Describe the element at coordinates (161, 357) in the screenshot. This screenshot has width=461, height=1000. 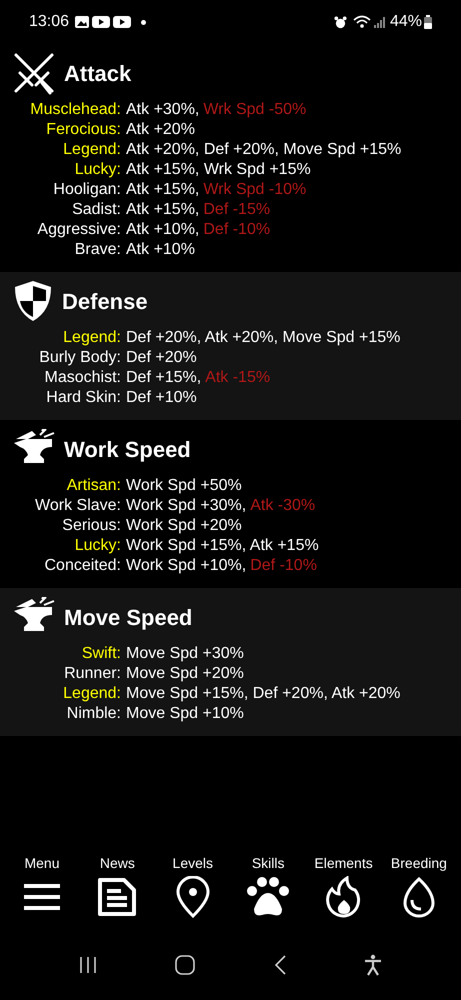
I see `bonus-text: Def +20%` at that location.